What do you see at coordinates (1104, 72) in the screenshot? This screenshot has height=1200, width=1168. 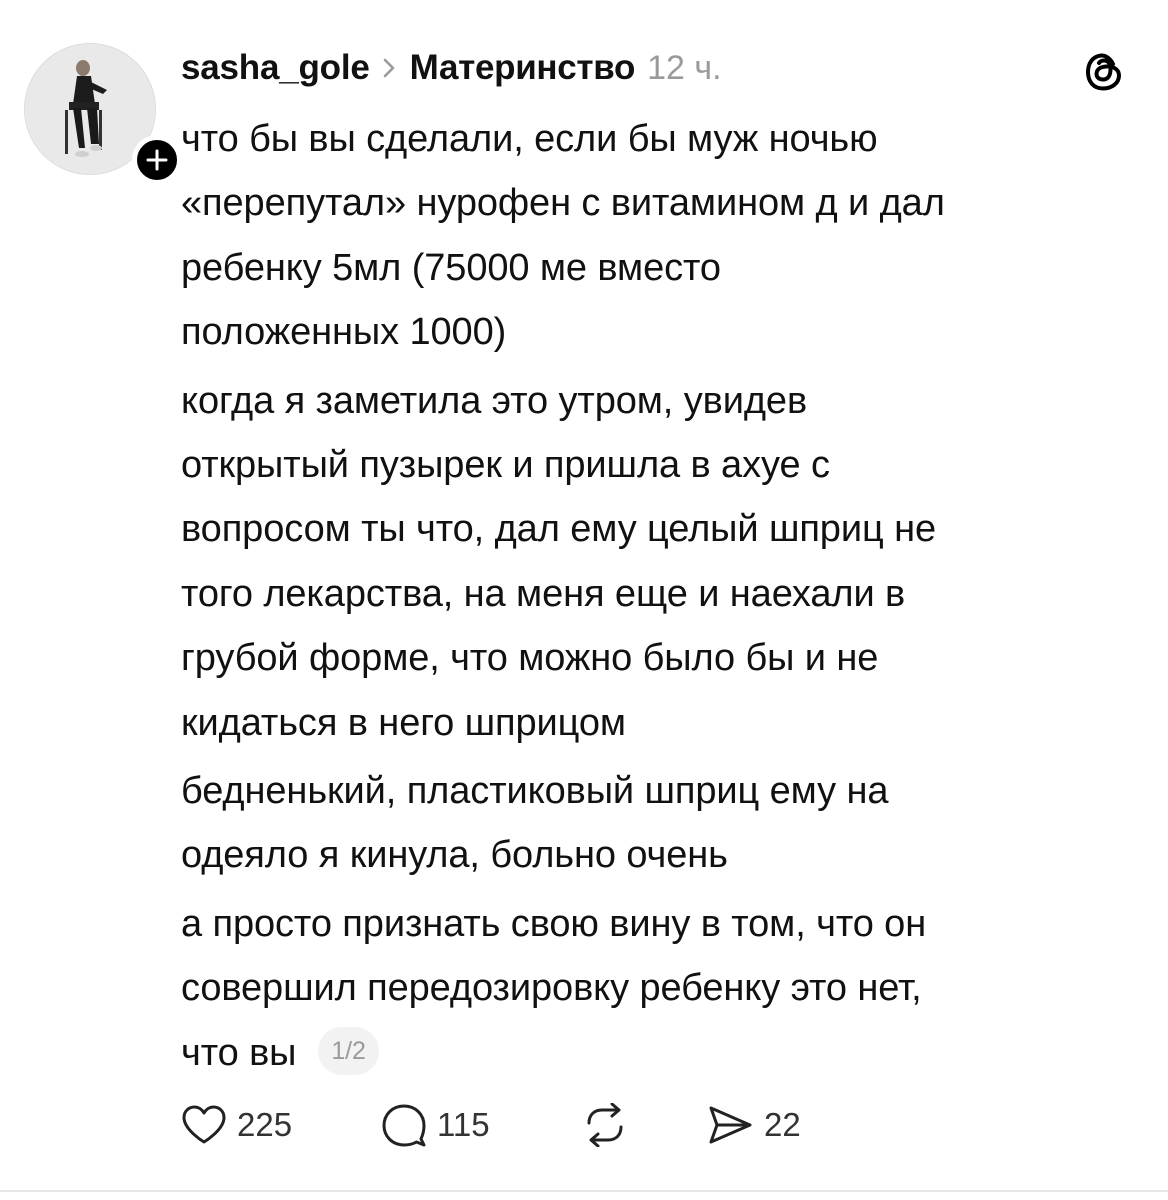 I see `threads-logo-icon` at bounding box center [1104, 72].